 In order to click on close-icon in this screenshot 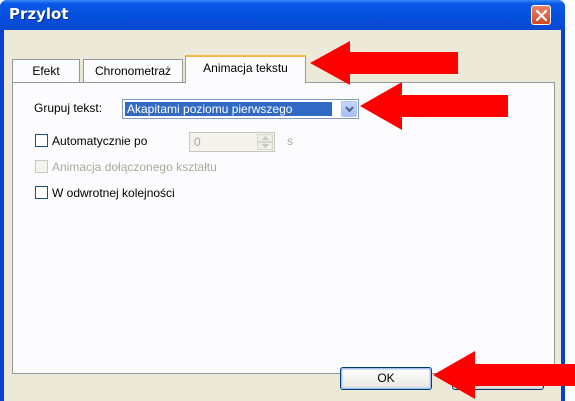, I will do `click(541, 15)`.